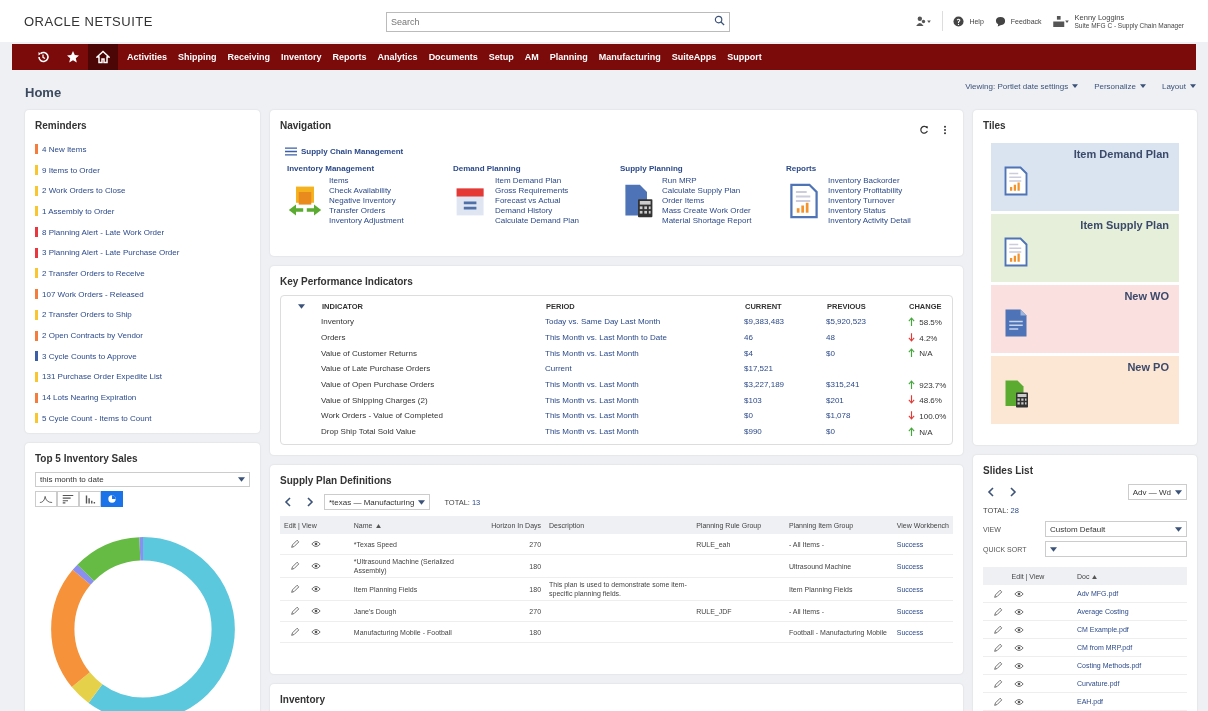  What do you see at coordinates (753, 432) in the screenshot?
I see `current-value-link: $990` at bounding box center [753, 432].